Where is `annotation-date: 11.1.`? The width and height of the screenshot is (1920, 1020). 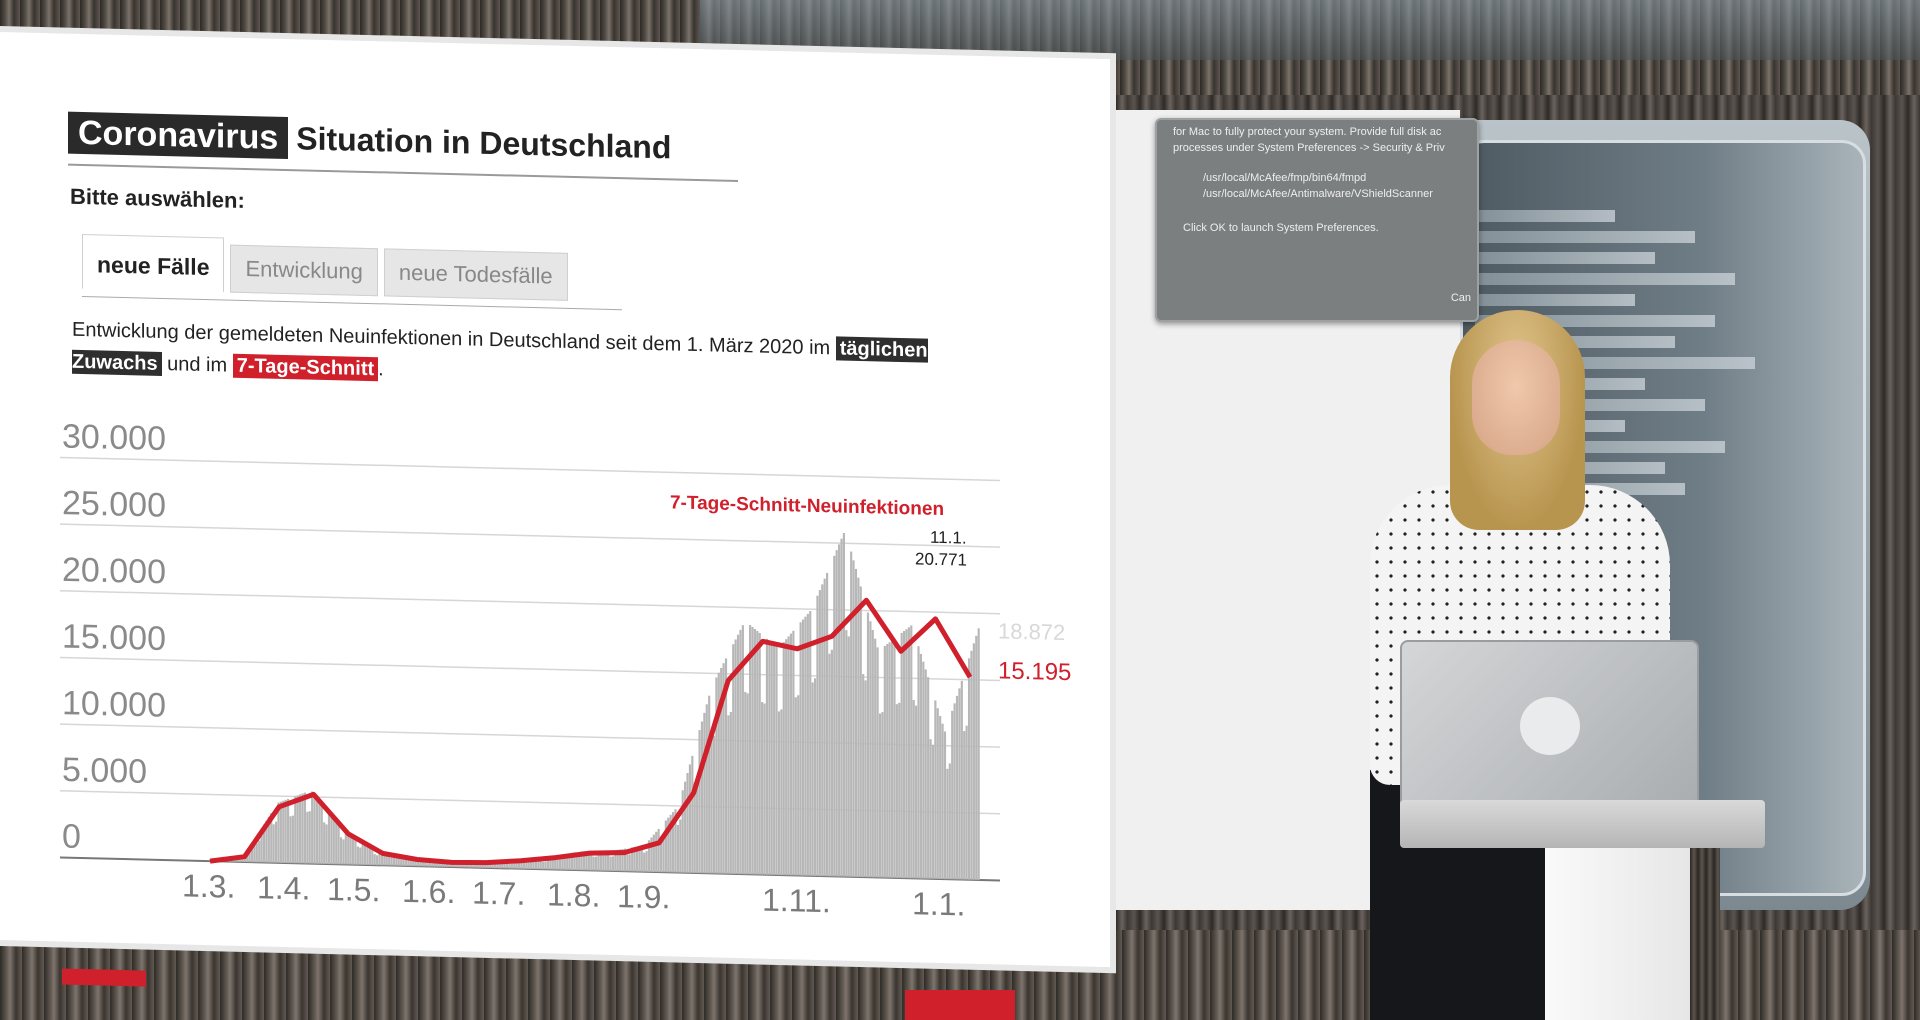
annotation-date: 11.1. is located at coordinates (948, 538).